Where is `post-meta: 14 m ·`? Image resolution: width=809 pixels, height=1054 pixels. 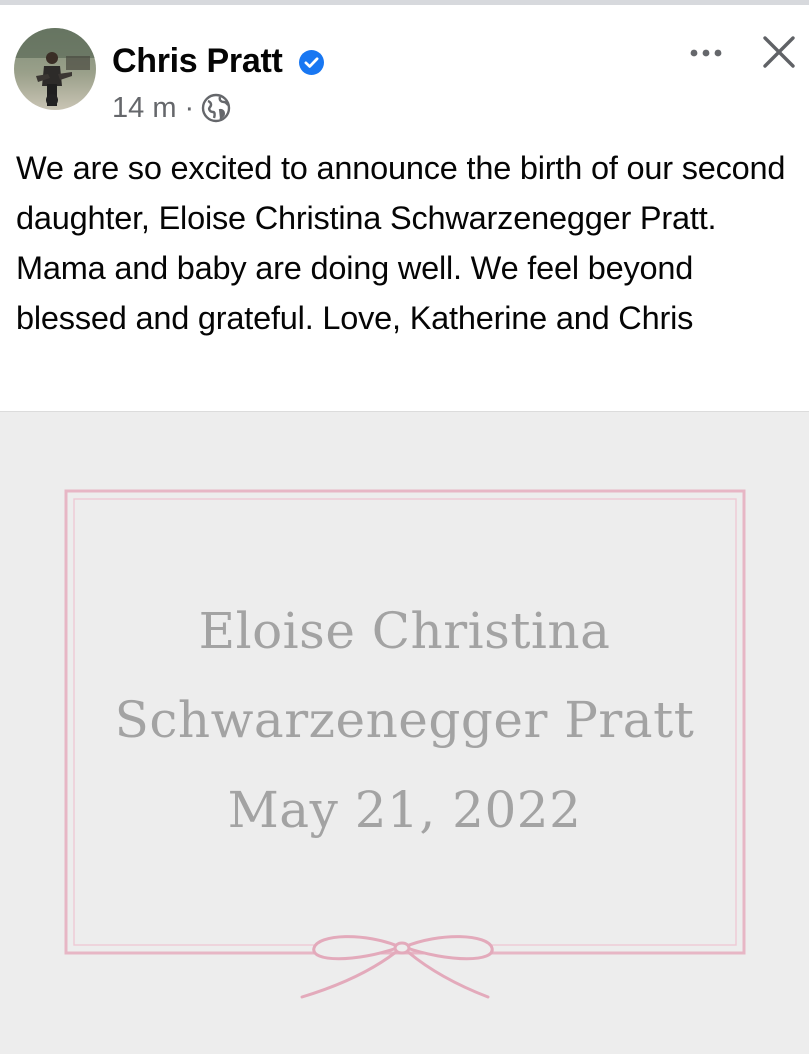 post-meta: 14 m · is located at coordinates (171, 108).